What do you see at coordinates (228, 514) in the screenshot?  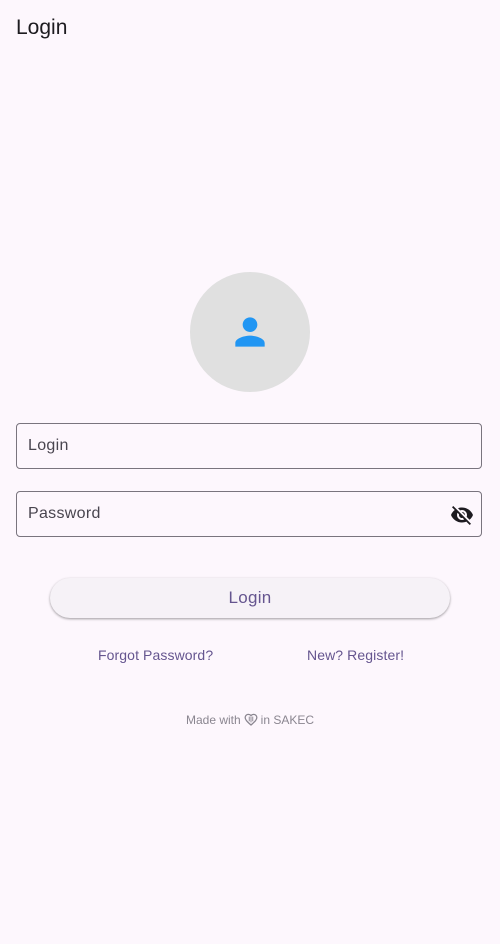 I see `password-input` at bounding box center [228, 514].